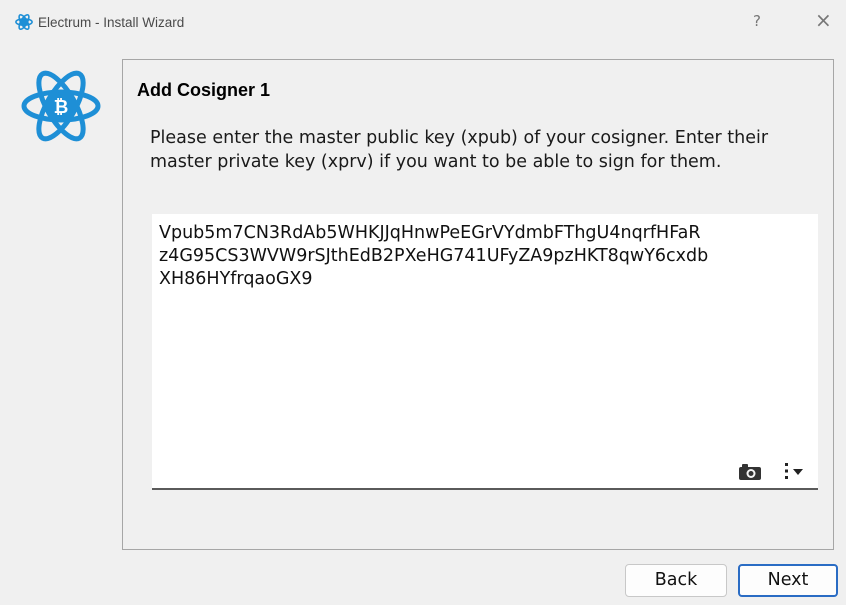 This screenshot has height=605, width=846. What do you see at coordinates (750, 472) in the screenshot?
I see `camera-icon` at bounding box center [750, 472].